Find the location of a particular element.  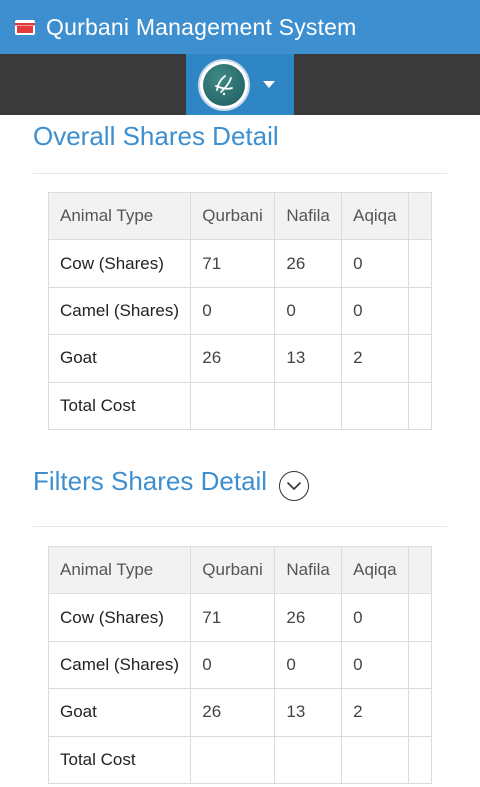

caret-down-icon is located at coordinates (269, 84).